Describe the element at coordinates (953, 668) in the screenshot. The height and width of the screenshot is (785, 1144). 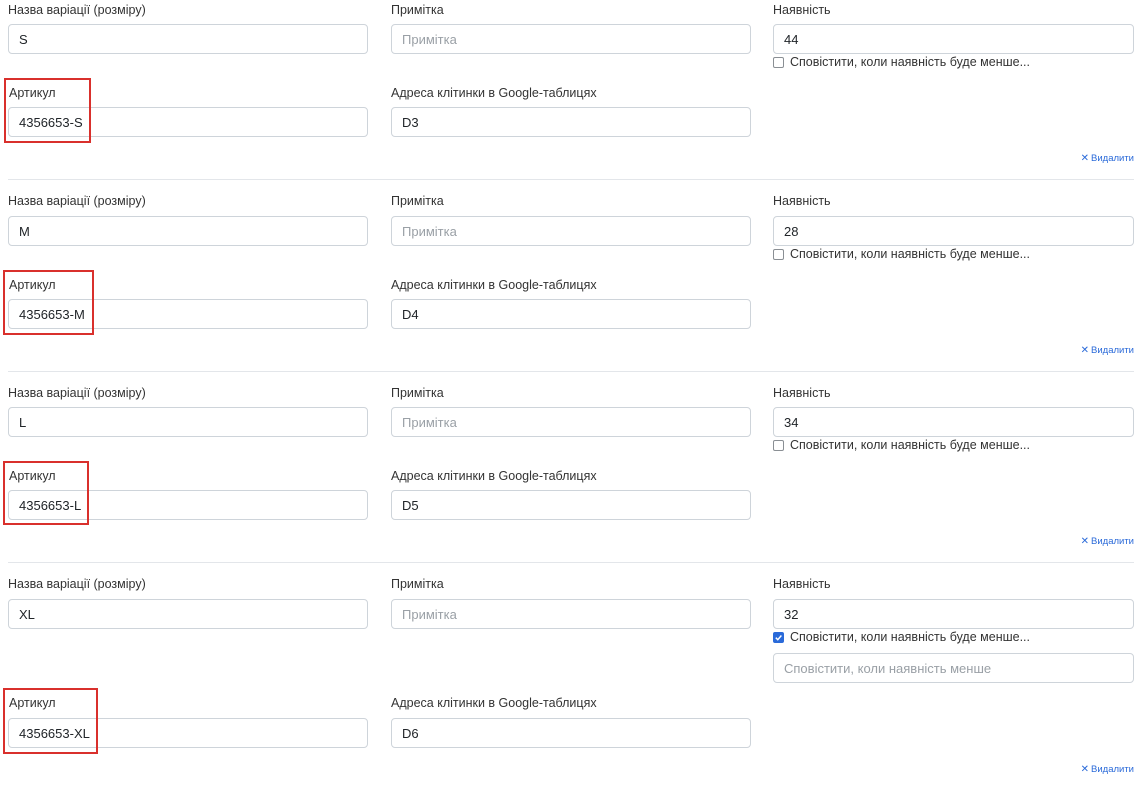
I see `notify-threshold-input` at that location.